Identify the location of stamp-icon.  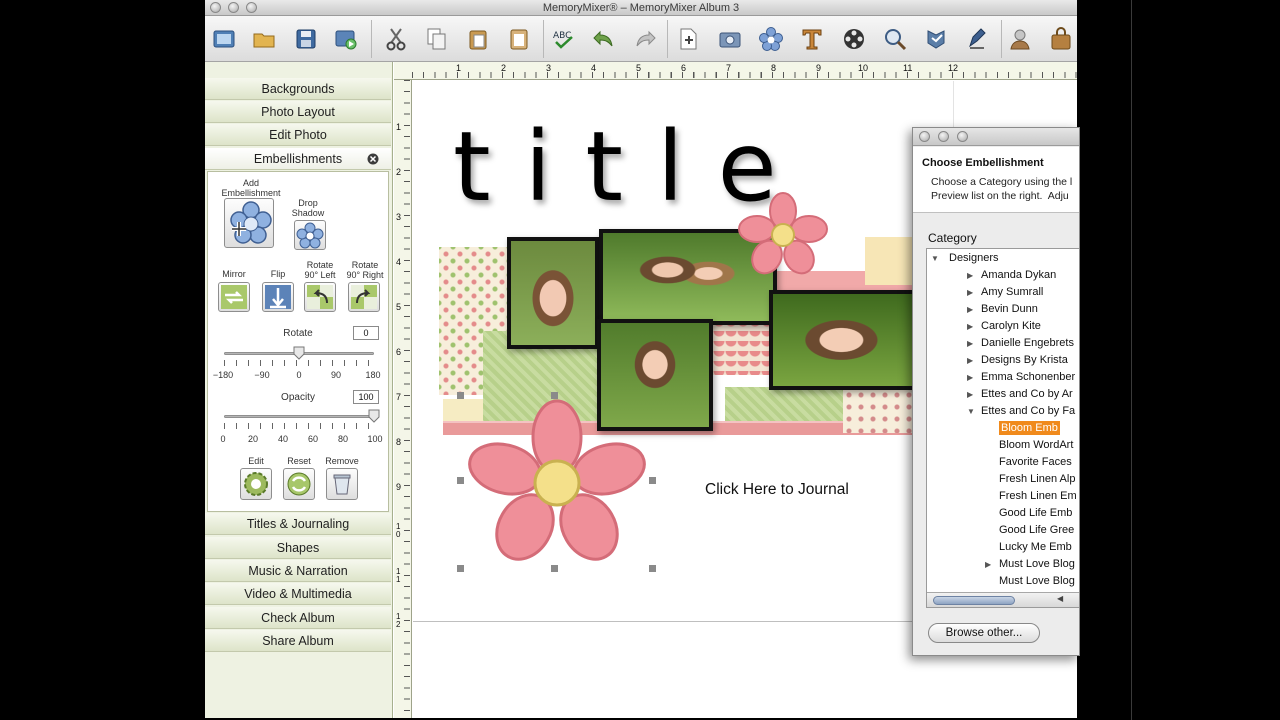
(936, 39).